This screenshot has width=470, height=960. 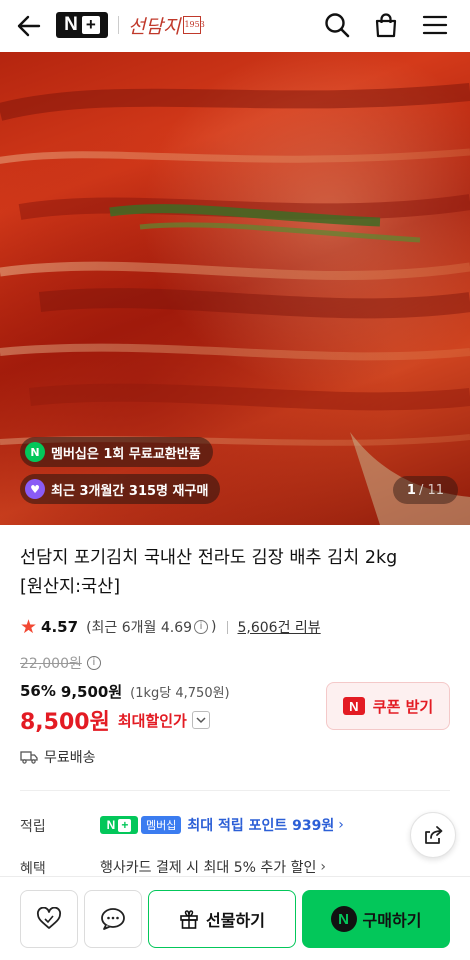 I want to click on coupon-button: N 쿠폰 받기, so click(x=388, y=706).